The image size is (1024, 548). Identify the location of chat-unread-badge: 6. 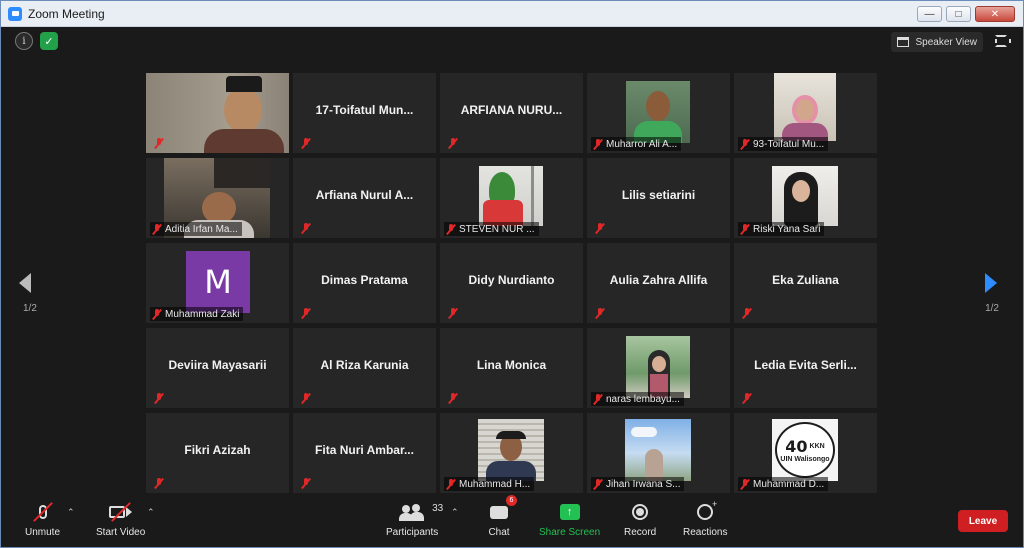
(511, 500).